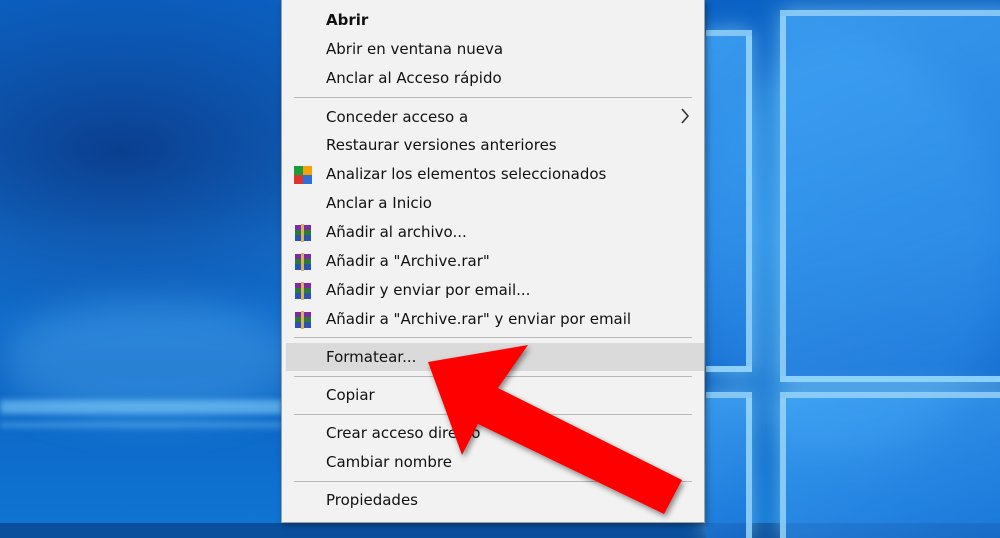 The image size is (1000, 538). Describe the element at coordinates (350, 395) in the screenshot. I see `menu-item-label: Copiar` at that location.